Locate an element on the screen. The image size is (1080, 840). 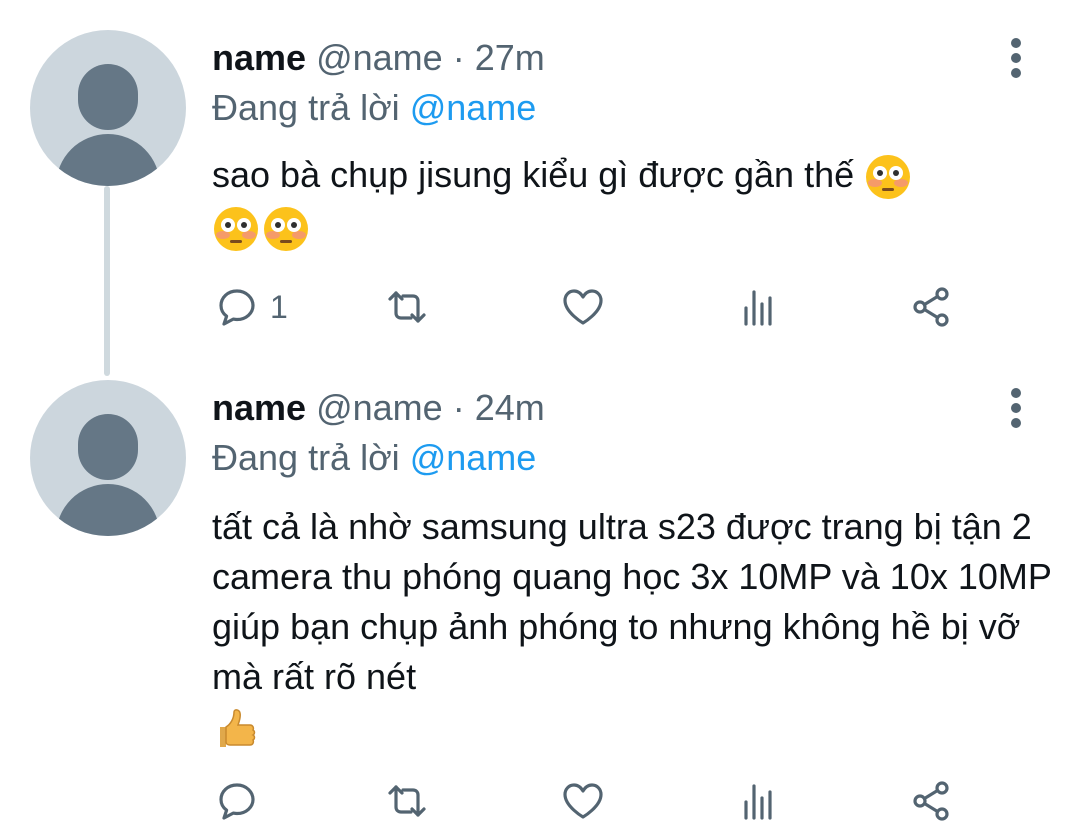
timestamp: 27m is located at coordinates (510, 57).